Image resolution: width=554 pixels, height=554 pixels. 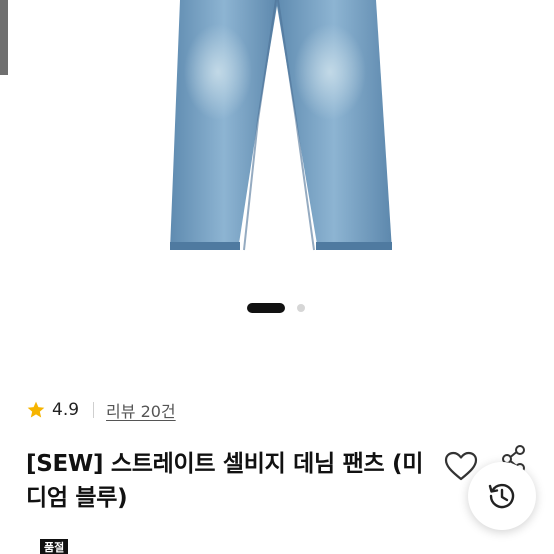 I want to click on star-icon, so click(x=36, y=409).